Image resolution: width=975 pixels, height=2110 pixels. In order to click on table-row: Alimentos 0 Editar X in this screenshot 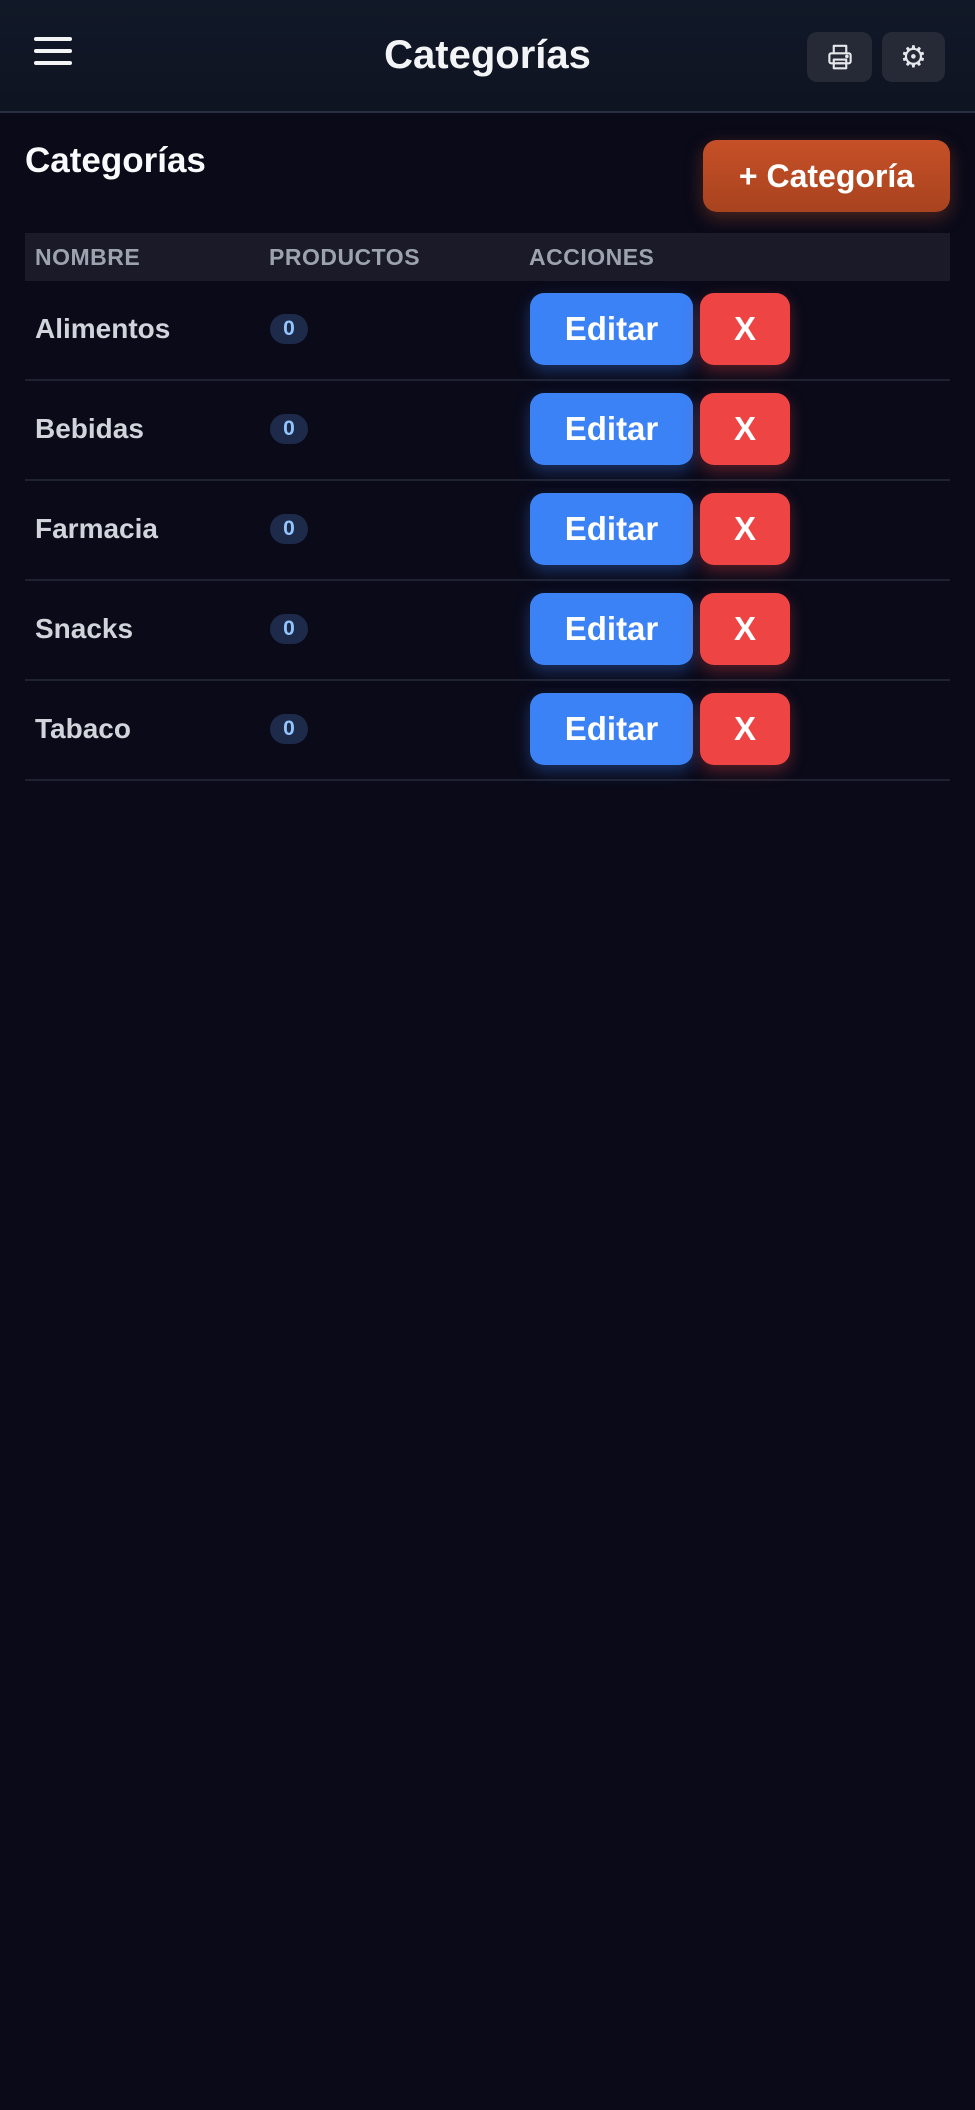, I will do `click(487, 331)`.